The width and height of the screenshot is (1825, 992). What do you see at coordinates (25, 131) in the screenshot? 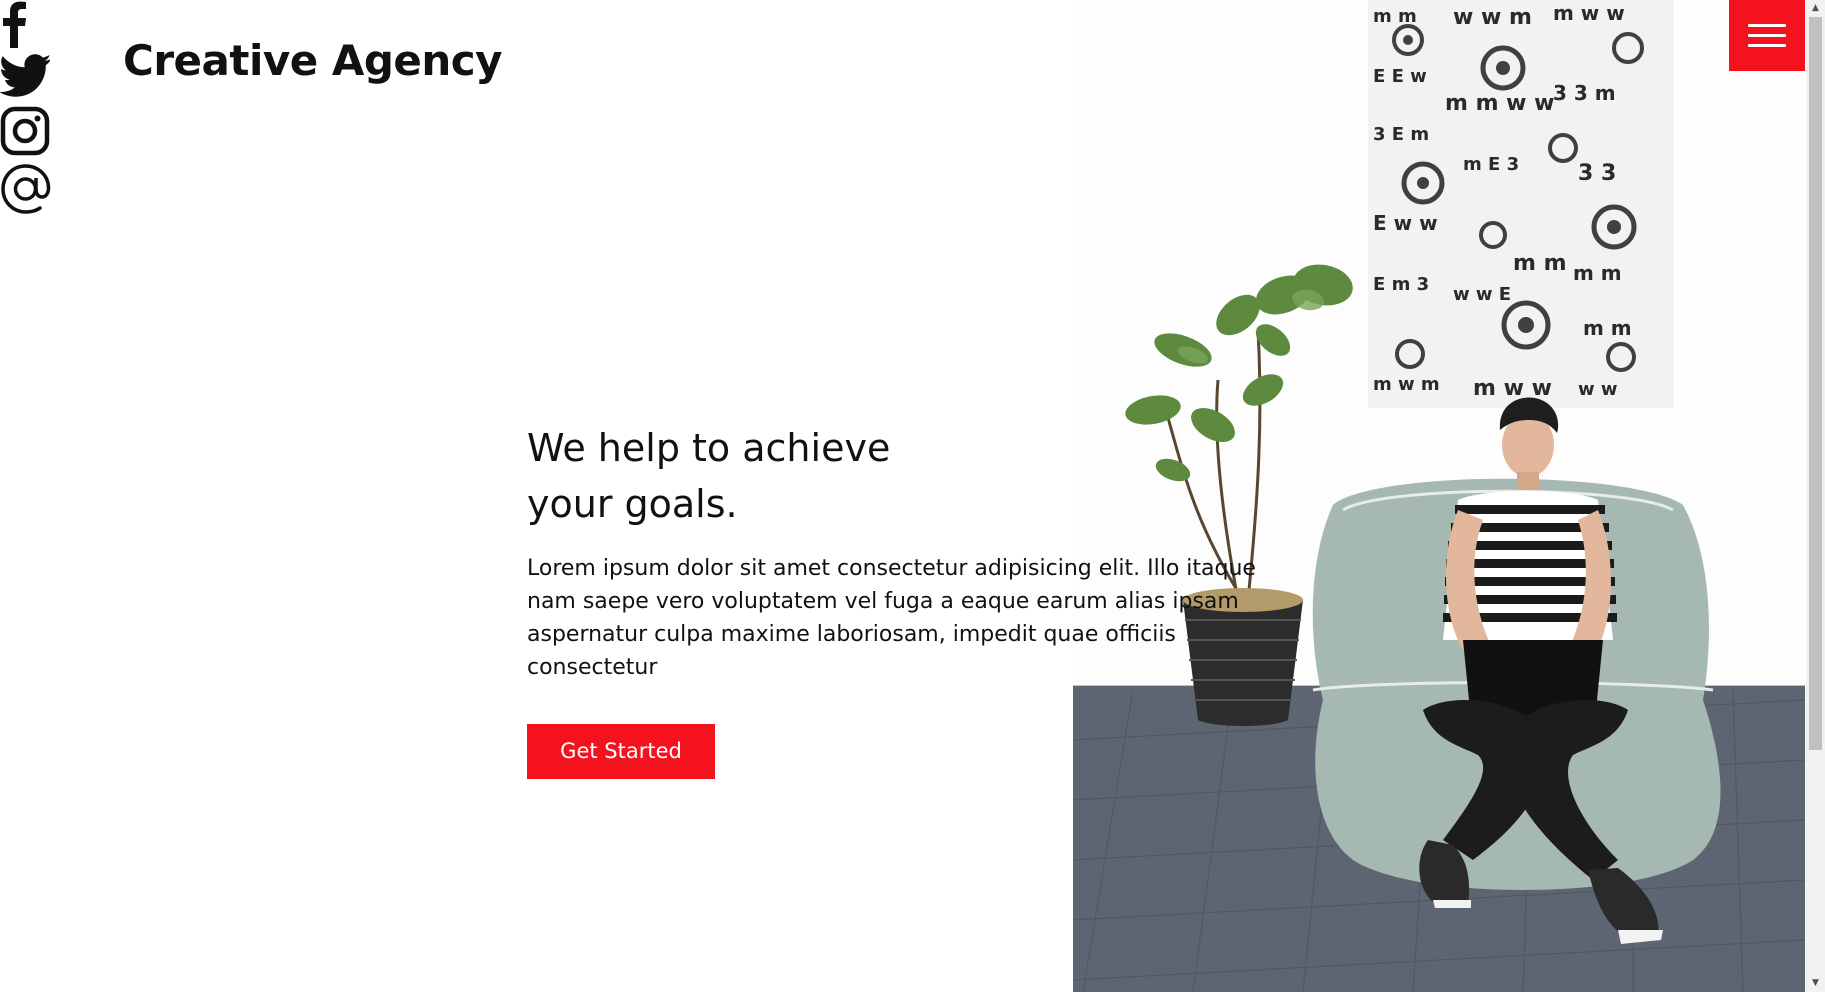
I see `instagram-icon` at bounding box center [25, 131].